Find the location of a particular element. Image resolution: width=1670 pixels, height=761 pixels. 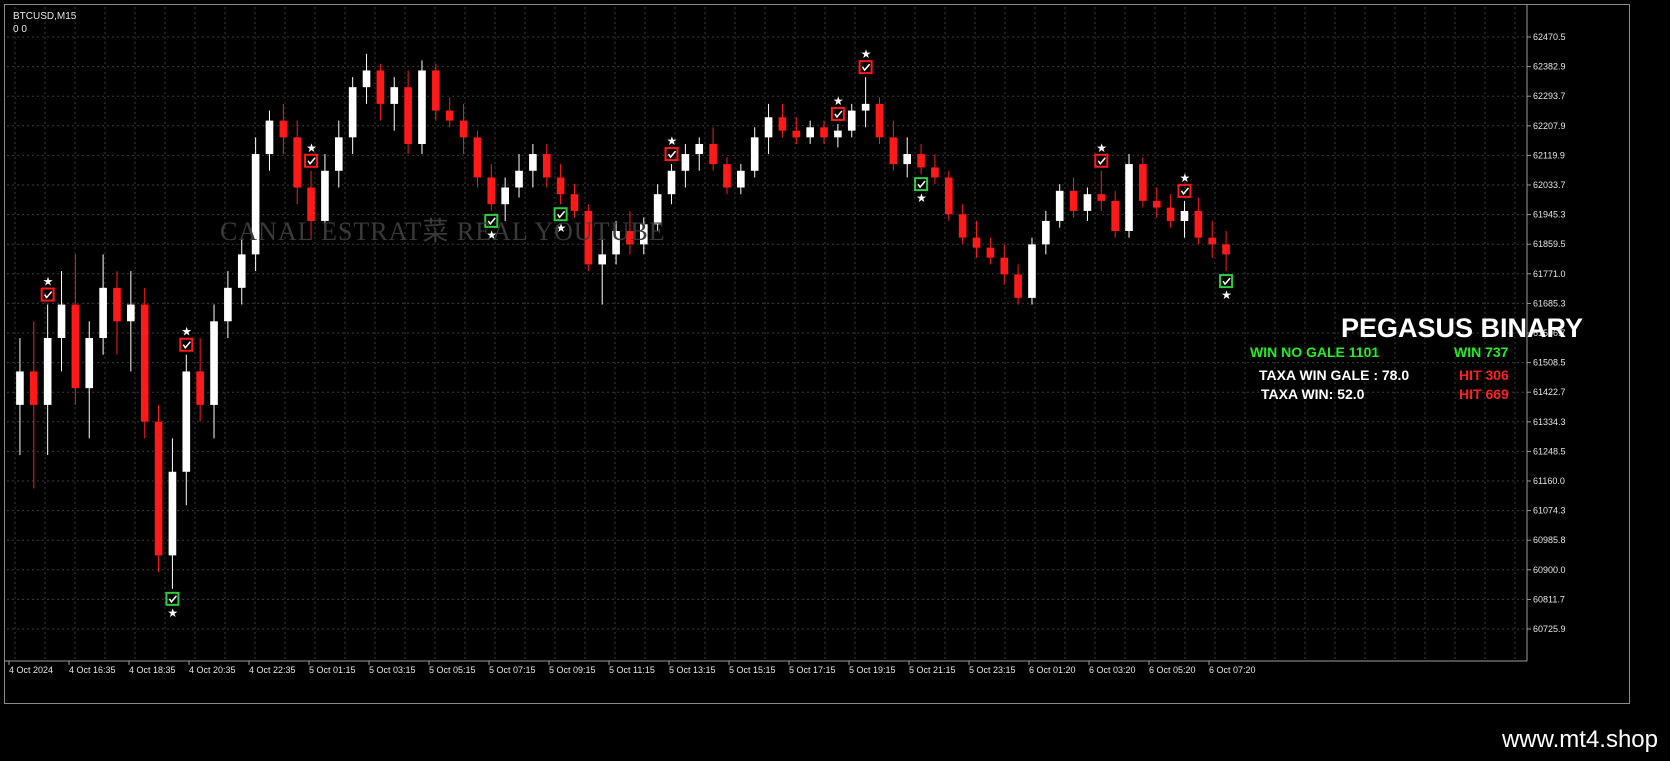

price-tick-label: 60900.0 is located at coordinates (1549, 570).